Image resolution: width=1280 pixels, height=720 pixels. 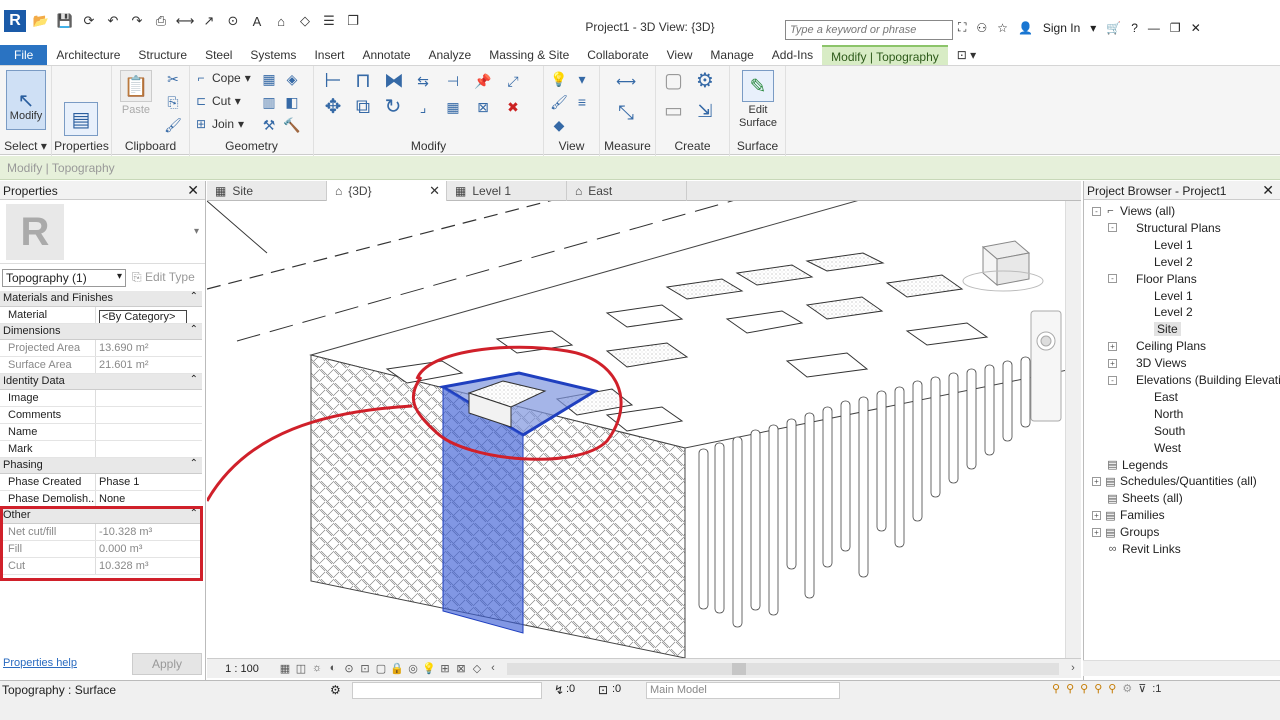 What do you see at coordinates (1056, 688) in the screenshot?
I see `select-links-icon: ⚲` at bounding box center [1056, 688].